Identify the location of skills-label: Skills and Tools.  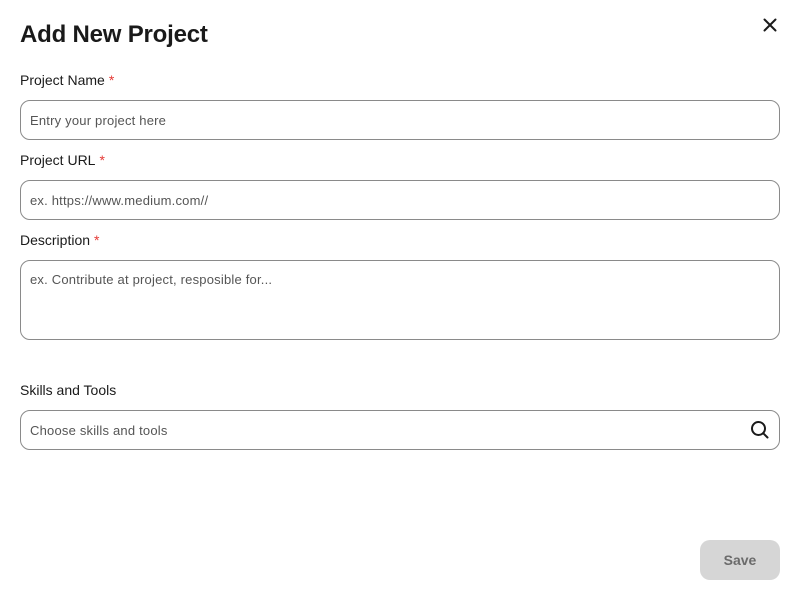
(68, 390).